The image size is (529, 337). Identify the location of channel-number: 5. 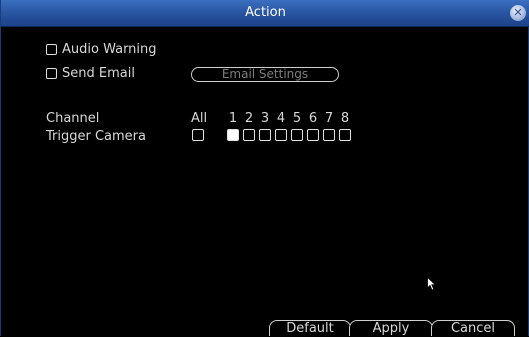
(297, 118).